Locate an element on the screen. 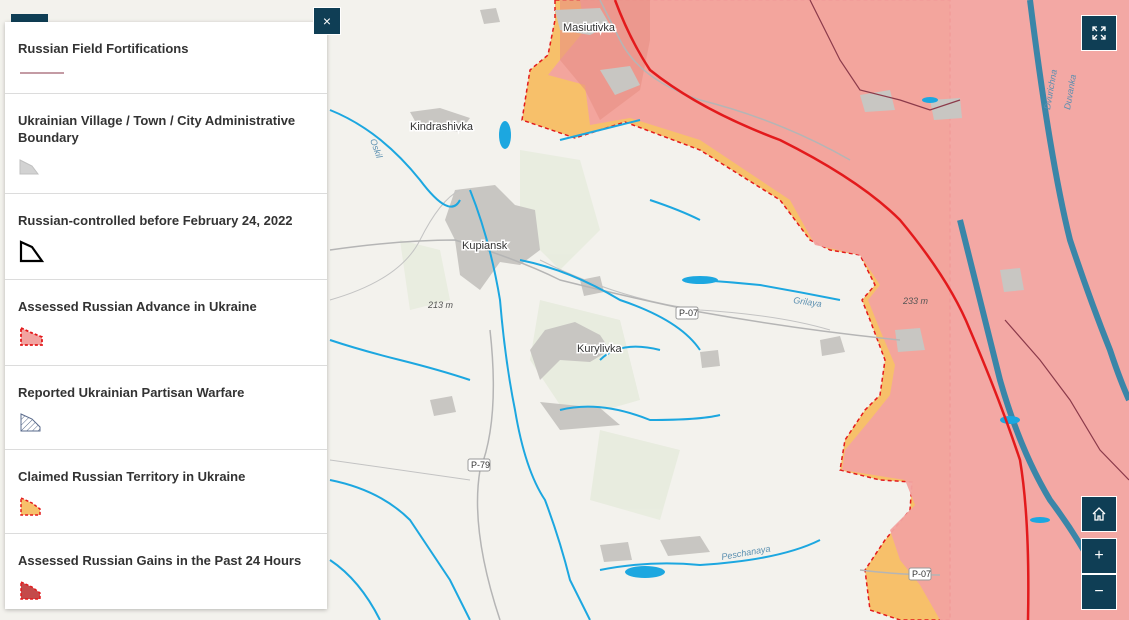  place-label: Masiutivka is located at coordinates (589, 28).